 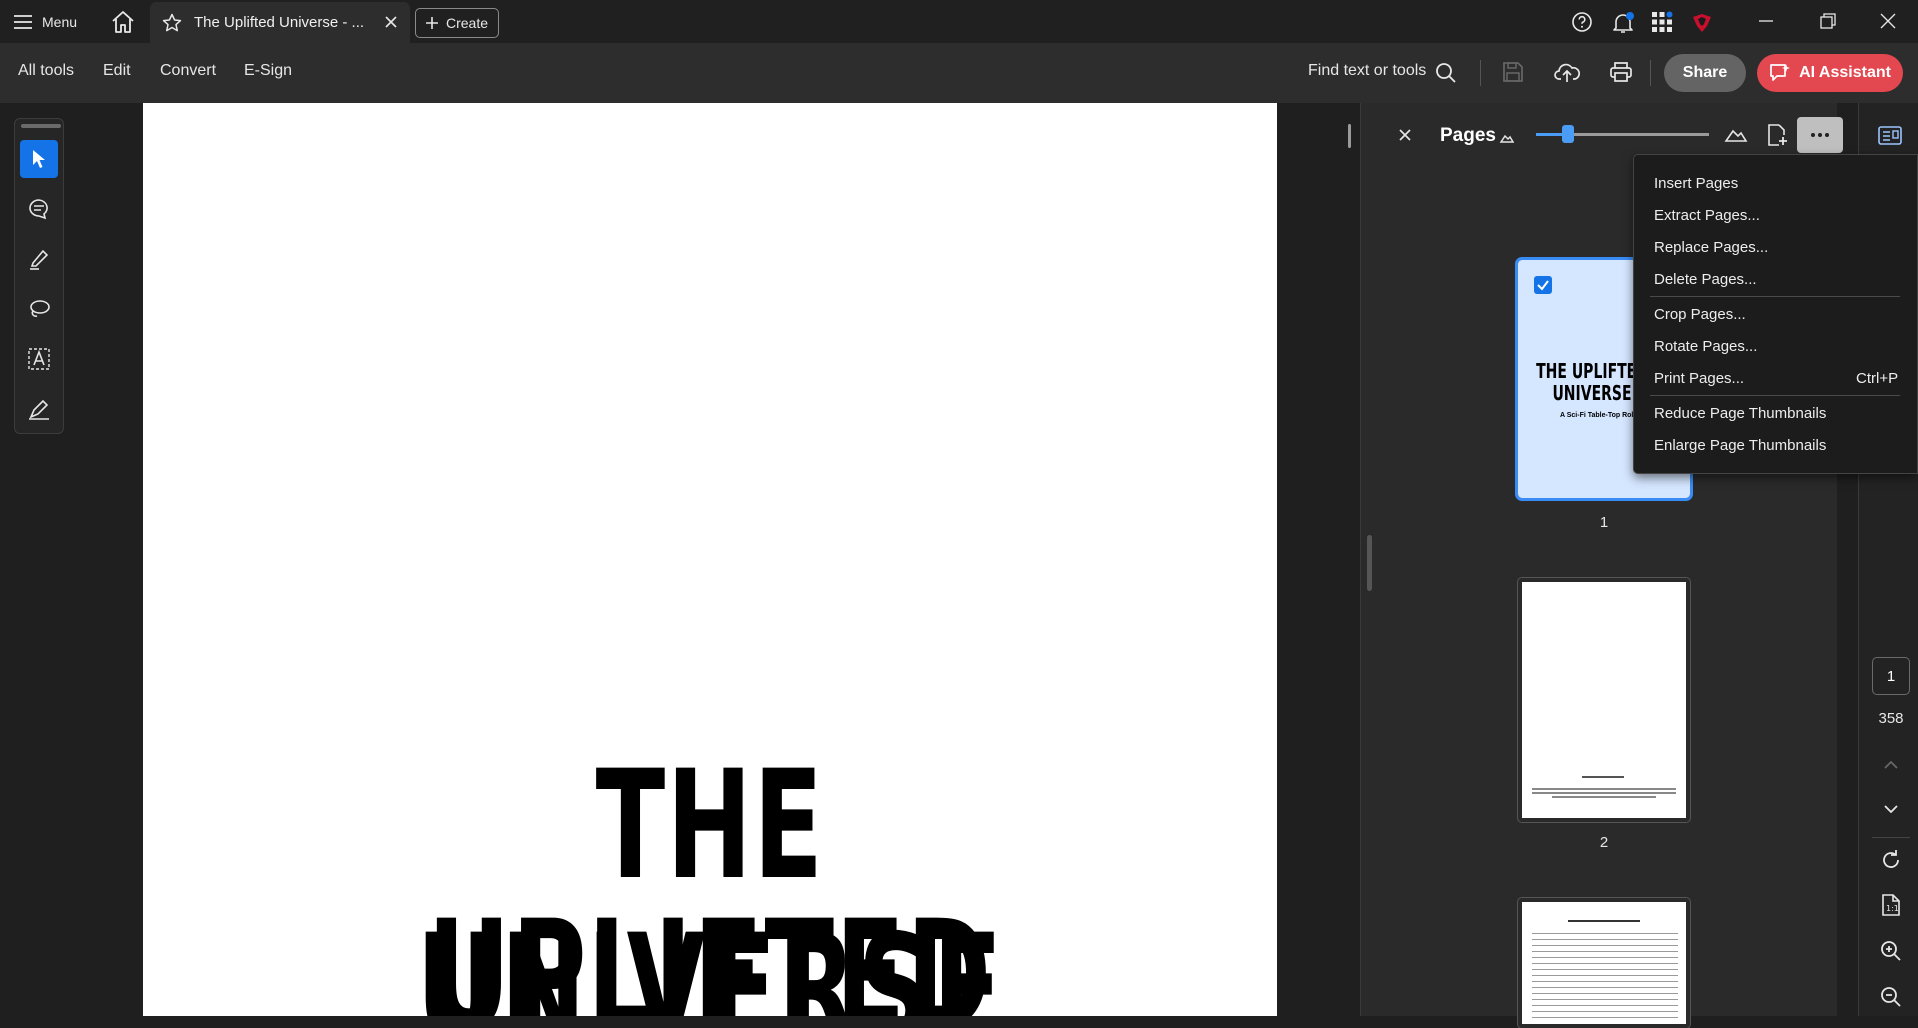 I want to click on create-button: Create, so click(x=457, y=23).